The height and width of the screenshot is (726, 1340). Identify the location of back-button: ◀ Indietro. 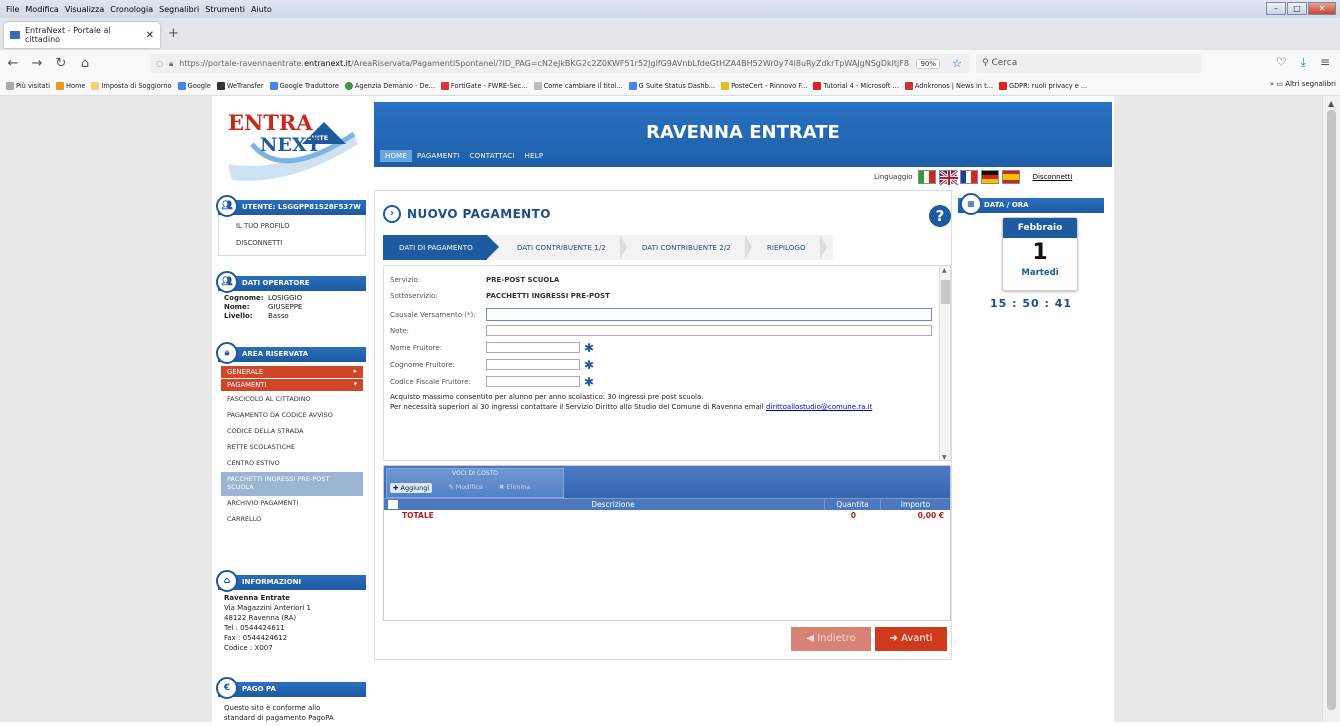
(831, 639).